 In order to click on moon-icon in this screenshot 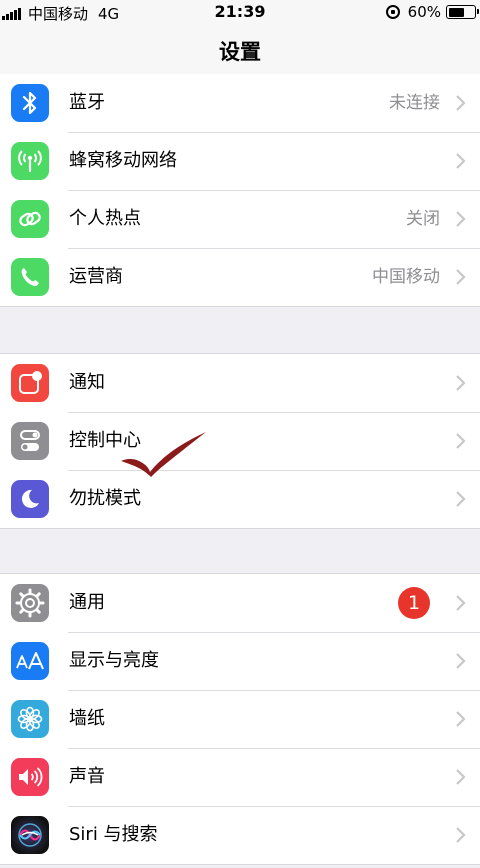, I will do `click(30, 499)`.